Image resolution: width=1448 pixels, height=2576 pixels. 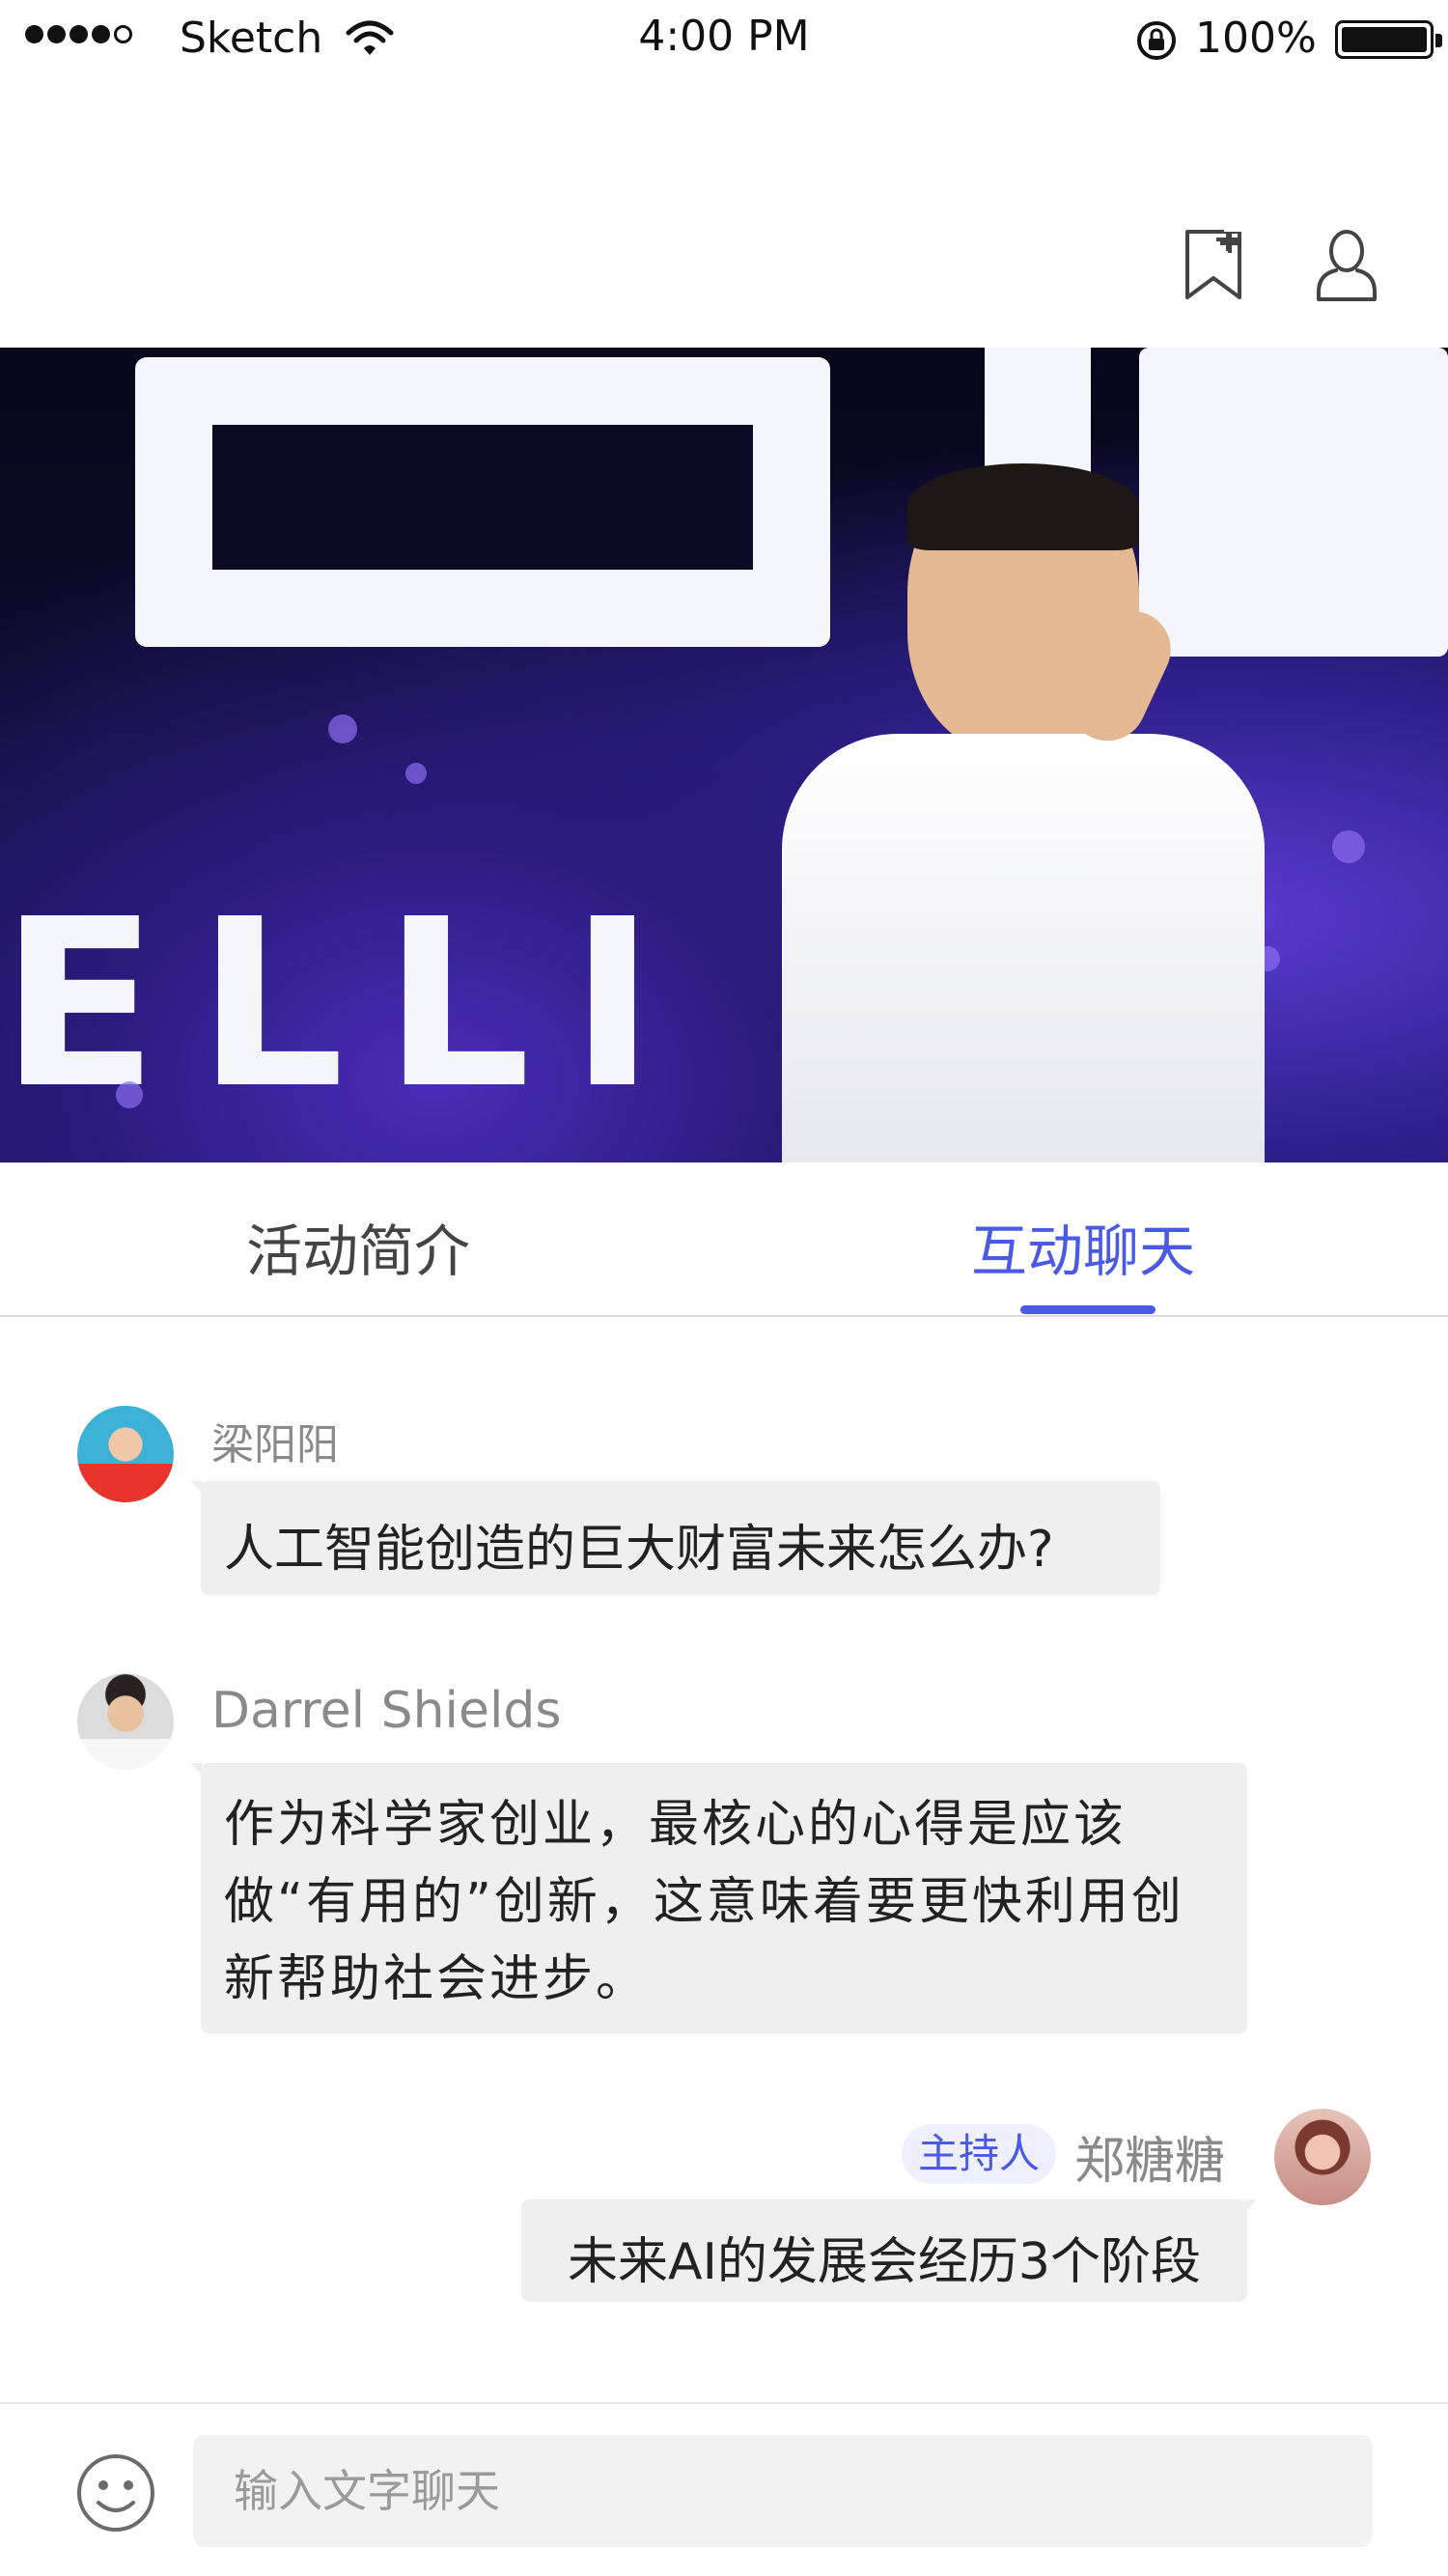 What do you see at coordinates (1150, 2162) in the screenshot?
I see `sender-name: 郑糖糖` at bounding box center [1150, 2162].